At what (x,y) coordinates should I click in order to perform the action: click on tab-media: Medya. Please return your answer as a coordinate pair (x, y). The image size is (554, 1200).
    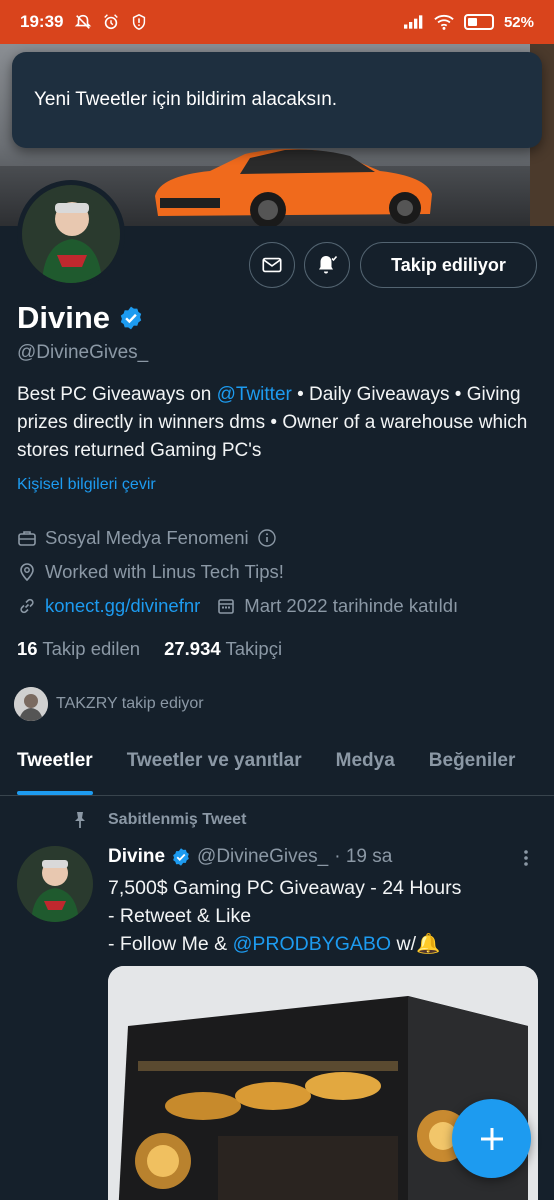
    Looking at the image, I should click on (365, 762).